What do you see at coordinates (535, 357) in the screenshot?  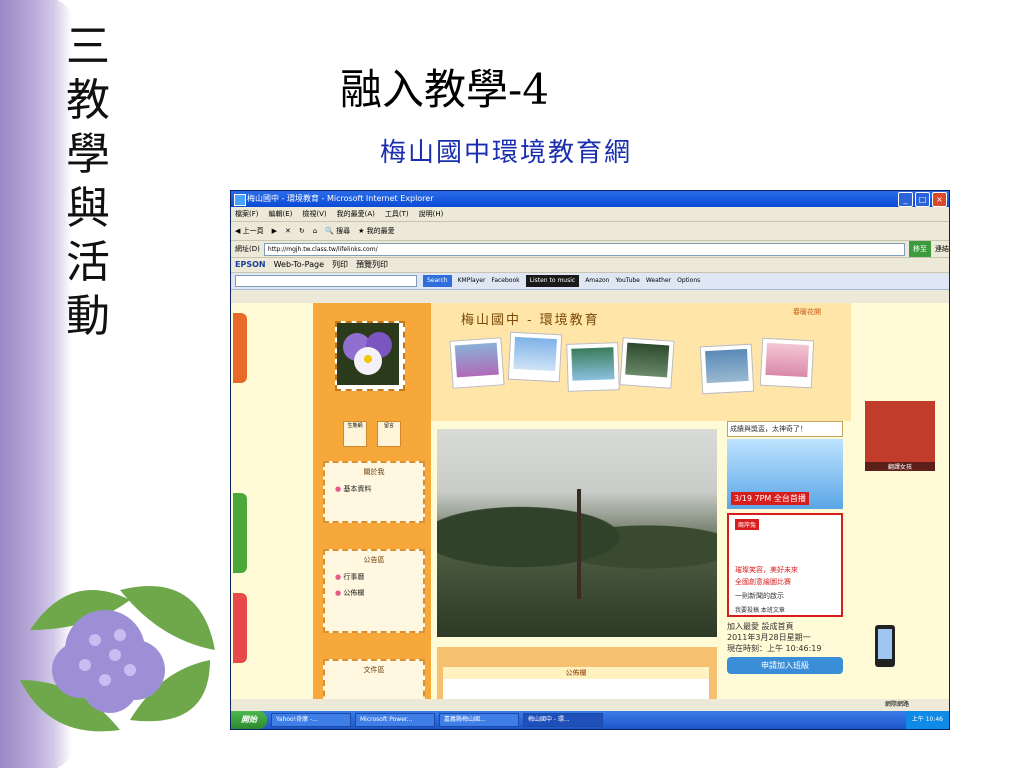 I see `photo-bird` at bounding box center [535, 357].